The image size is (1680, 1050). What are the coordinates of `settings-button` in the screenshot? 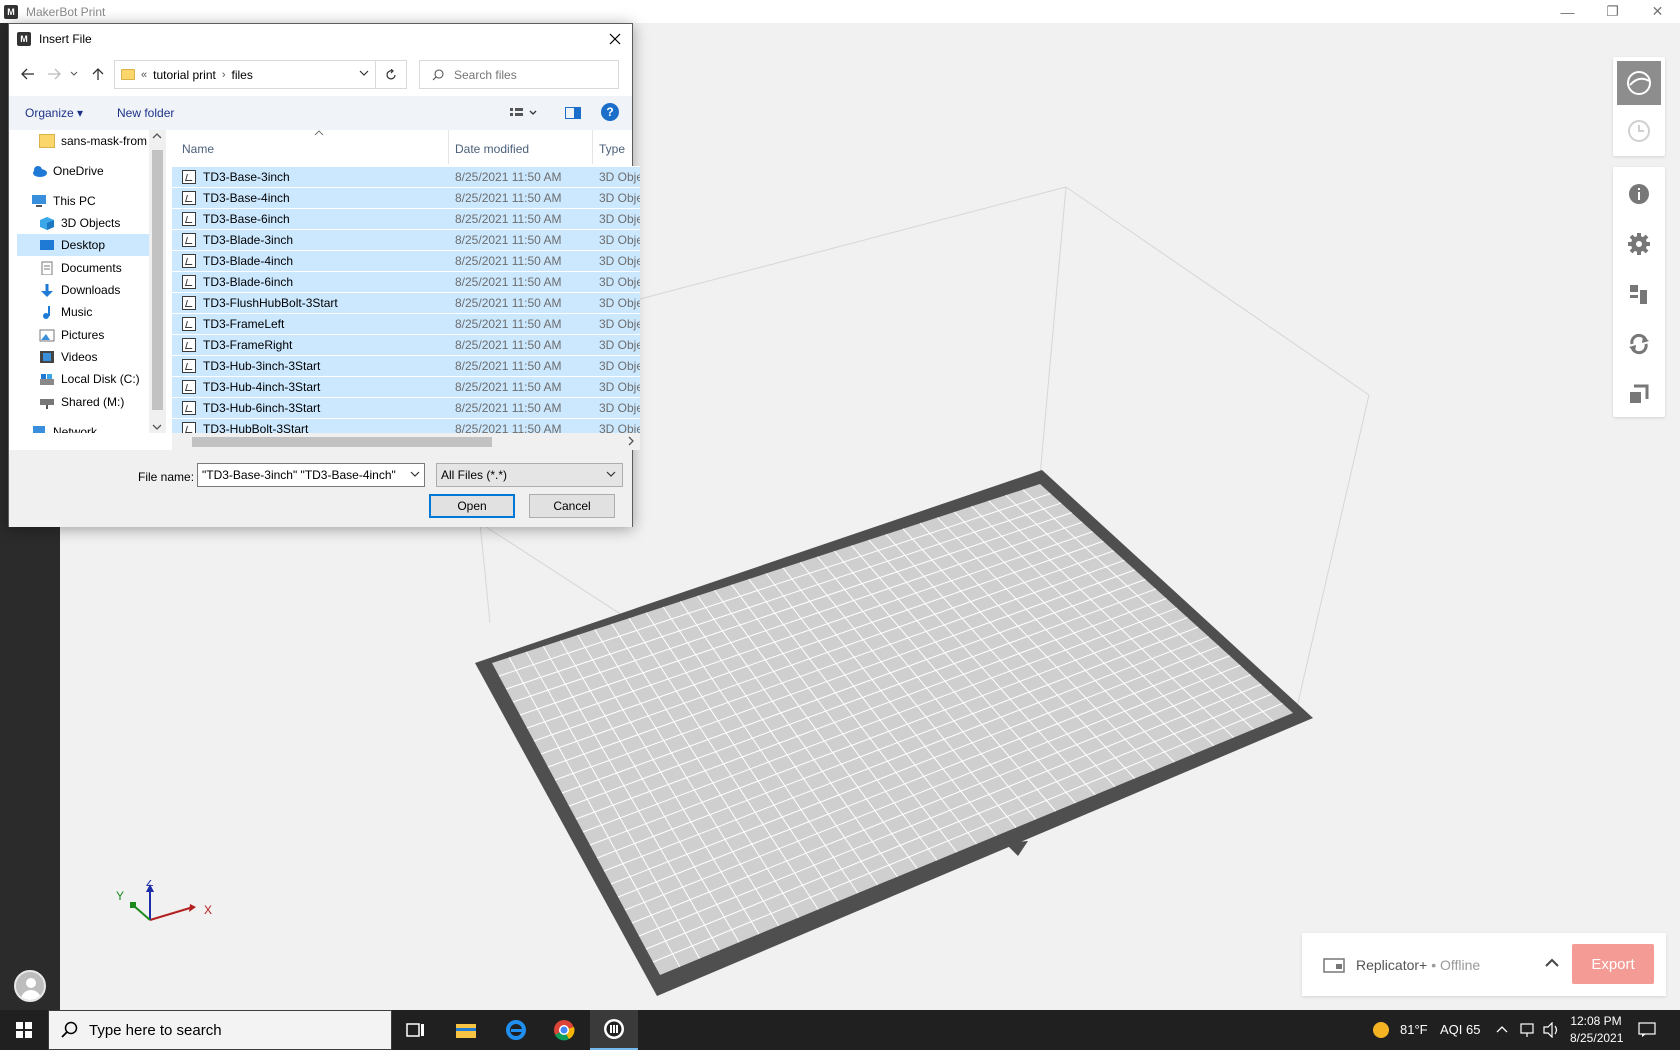 It's located at (1639, 244).